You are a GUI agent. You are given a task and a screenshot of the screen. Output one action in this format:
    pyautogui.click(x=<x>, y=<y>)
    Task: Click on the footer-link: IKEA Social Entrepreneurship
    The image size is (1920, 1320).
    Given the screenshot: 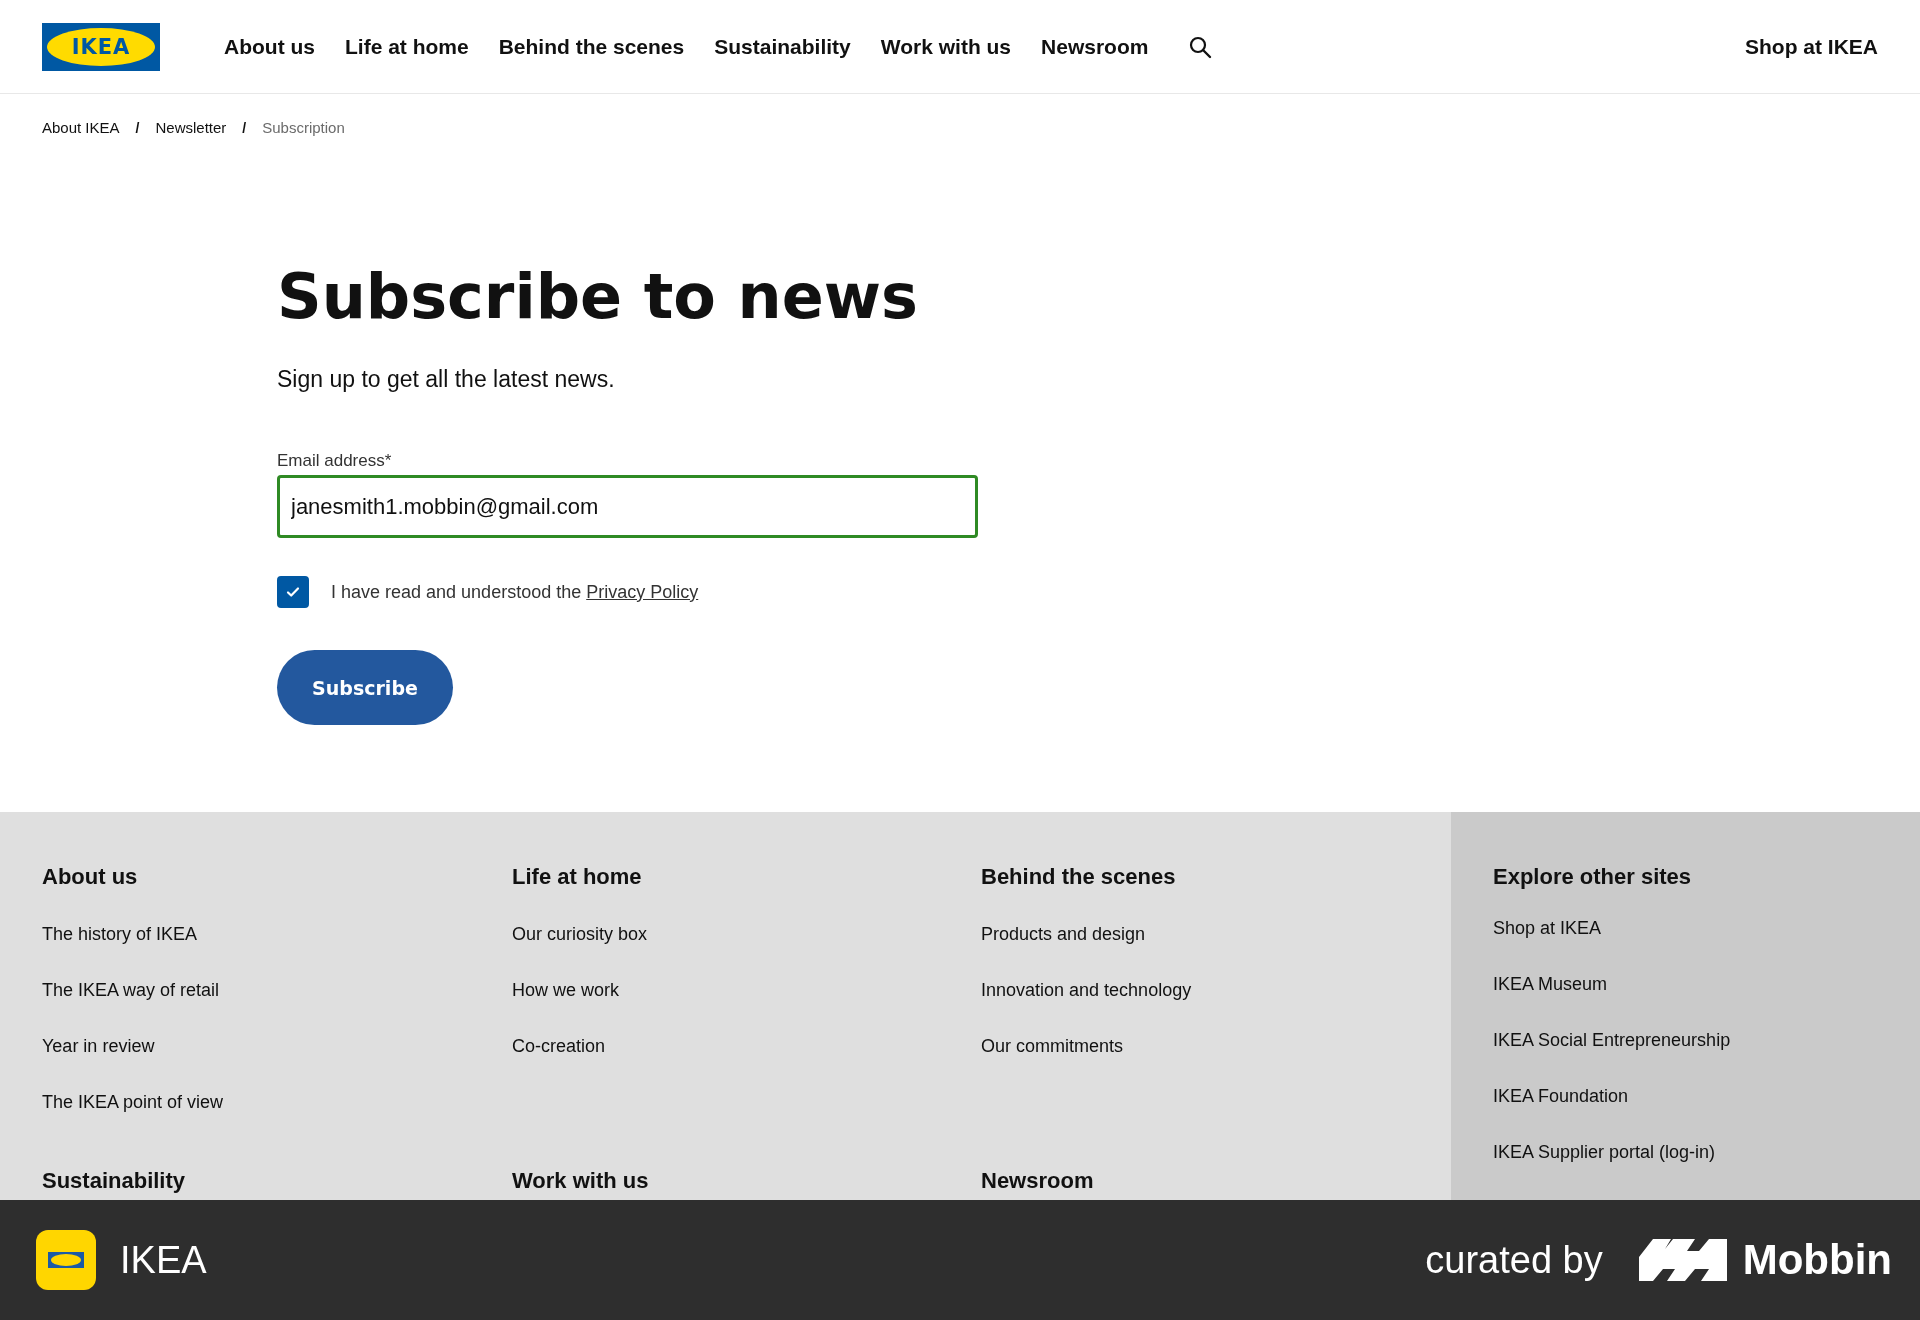 What is the action you would take?
    pyautogui.click(x=1612, y=1040)
    